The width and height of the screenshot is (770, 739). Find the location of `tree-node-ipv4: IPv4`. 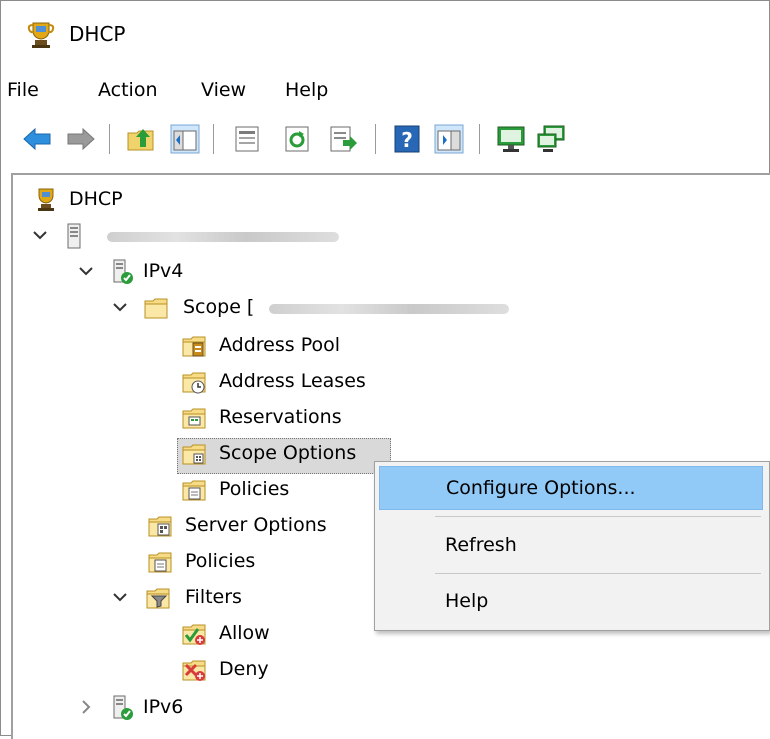

tree-node-ipv4: IPv4 is located at coordinates (177, 274).